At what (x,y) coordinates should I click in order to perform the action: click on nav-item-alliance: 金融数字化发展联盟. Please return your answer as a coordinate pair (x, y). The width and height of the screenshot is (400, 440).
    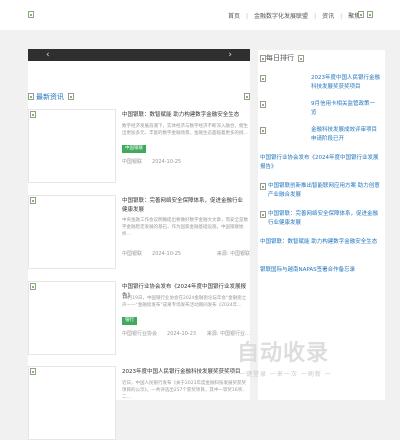
    Looking at the image, I should click on (281, 15).